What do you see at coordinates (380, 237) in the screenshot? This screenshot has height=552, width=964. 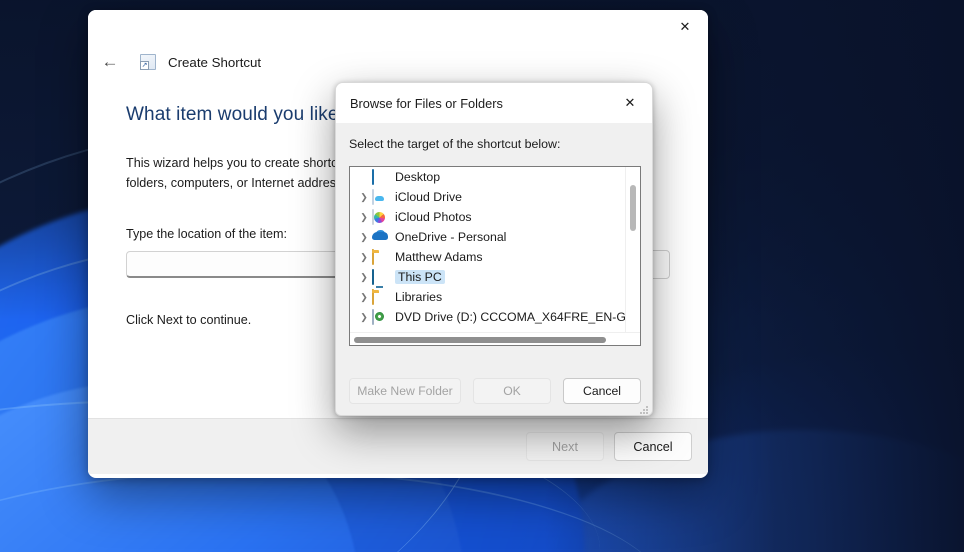 I see `onedrive-cloud-icon` at bounding box center [380, 237].